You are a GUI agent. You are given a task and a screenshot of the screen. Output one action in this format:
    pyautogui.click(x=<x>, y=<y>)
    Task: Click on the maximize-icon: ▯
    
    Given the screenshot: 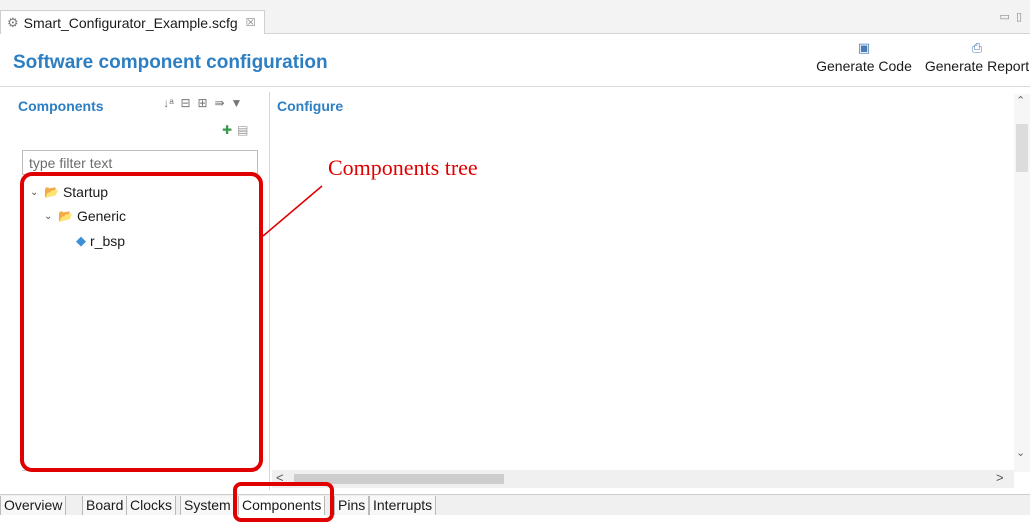 What is the action you would take?
    pyautogui.click(x=1022, y=17)
    